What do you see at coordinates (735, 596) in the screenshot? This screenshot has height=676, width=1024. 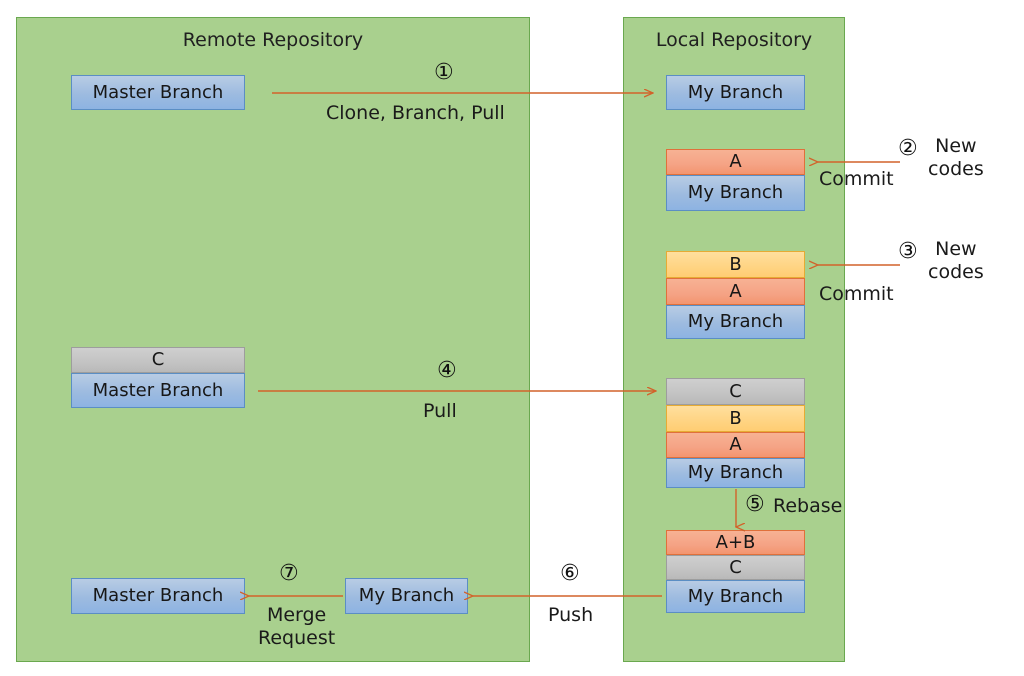 I see `local-my-branch-5: My Branch` at bounding box center [735, 596].